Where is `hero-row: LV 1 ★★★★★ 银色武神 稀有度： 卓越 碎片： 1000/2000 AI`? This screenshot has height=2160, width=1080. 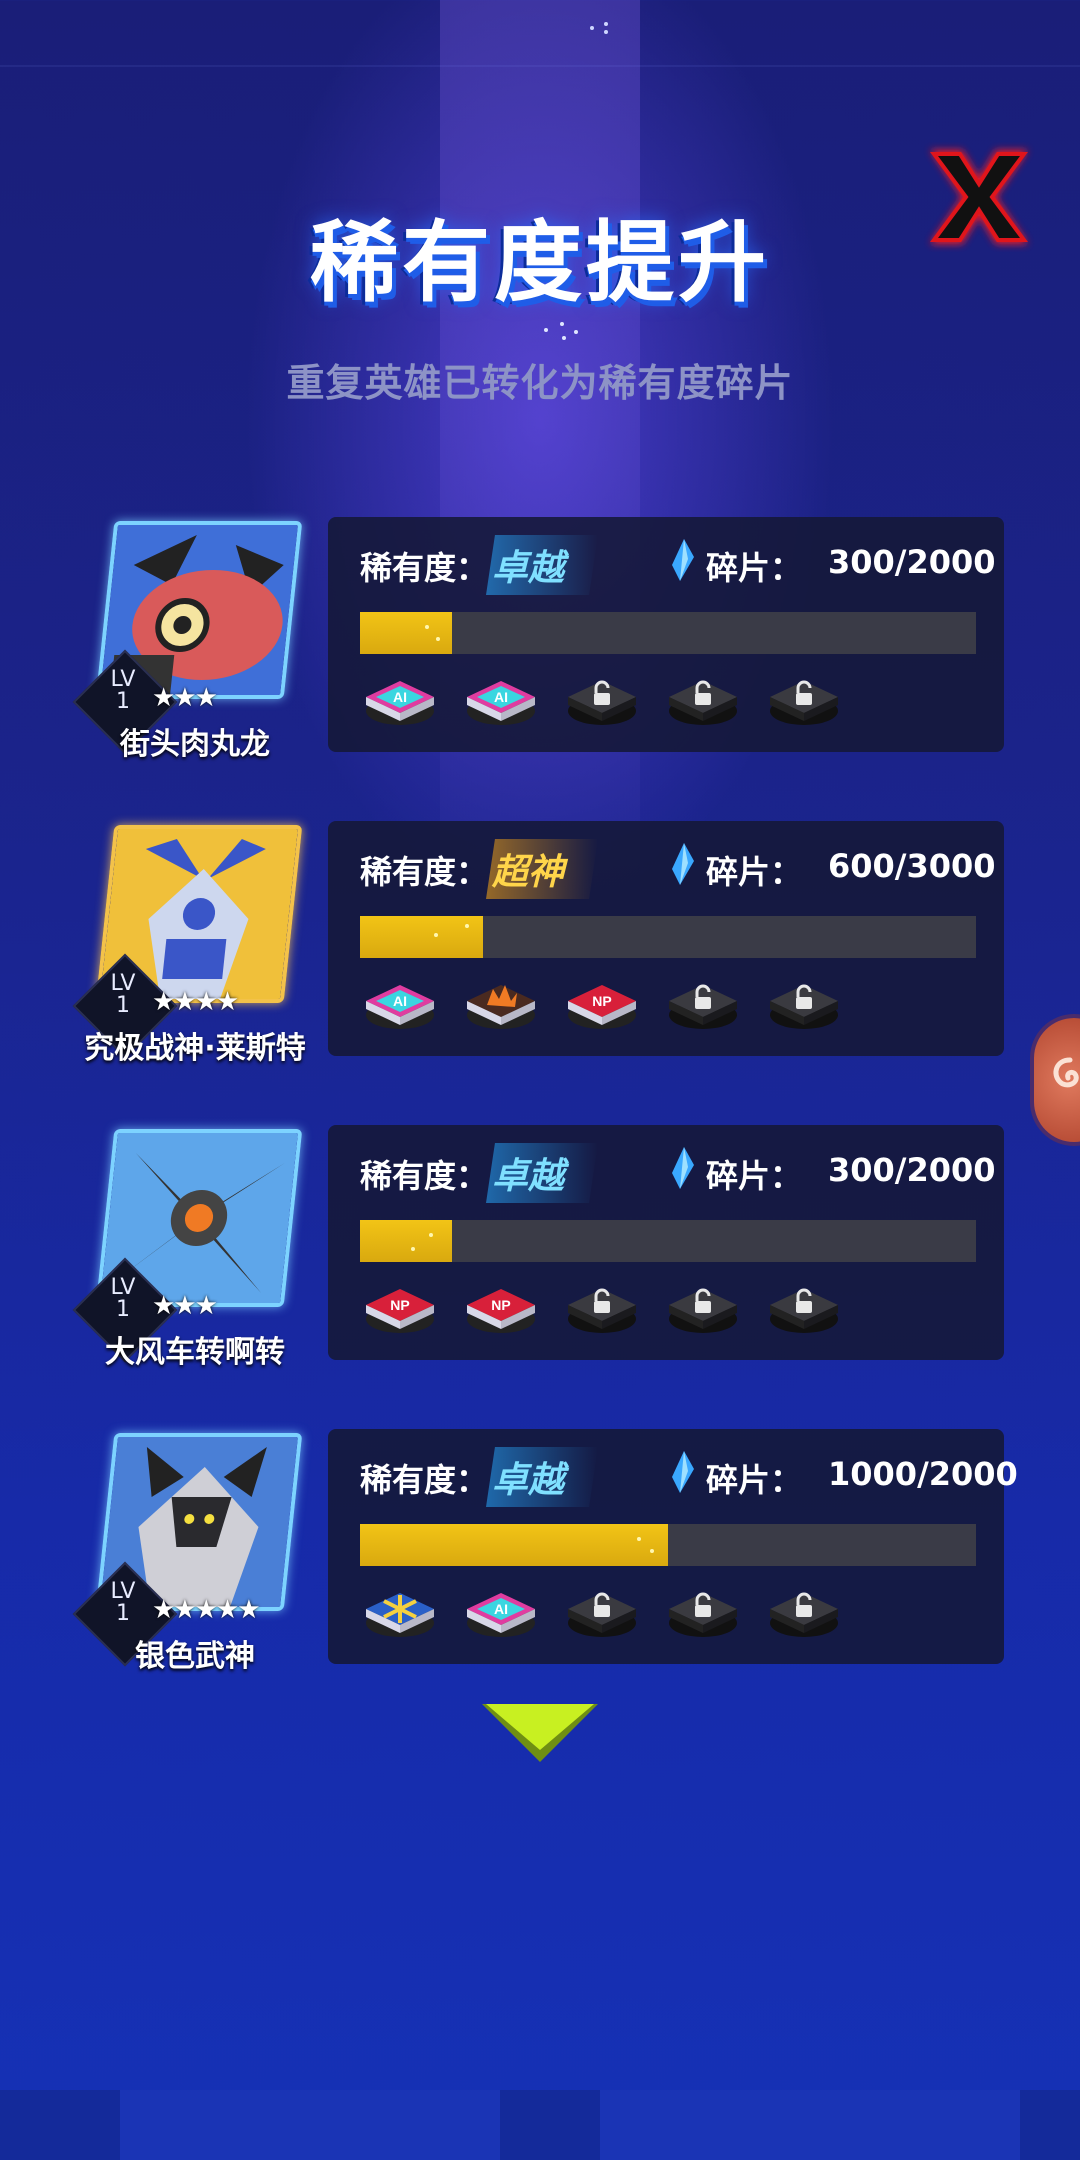
hero-row: LV 1 ★★★★★ 银色武神 稀有度： 卓越 碎片： 1000/2000 AI is located at coordinates (540, 1551).